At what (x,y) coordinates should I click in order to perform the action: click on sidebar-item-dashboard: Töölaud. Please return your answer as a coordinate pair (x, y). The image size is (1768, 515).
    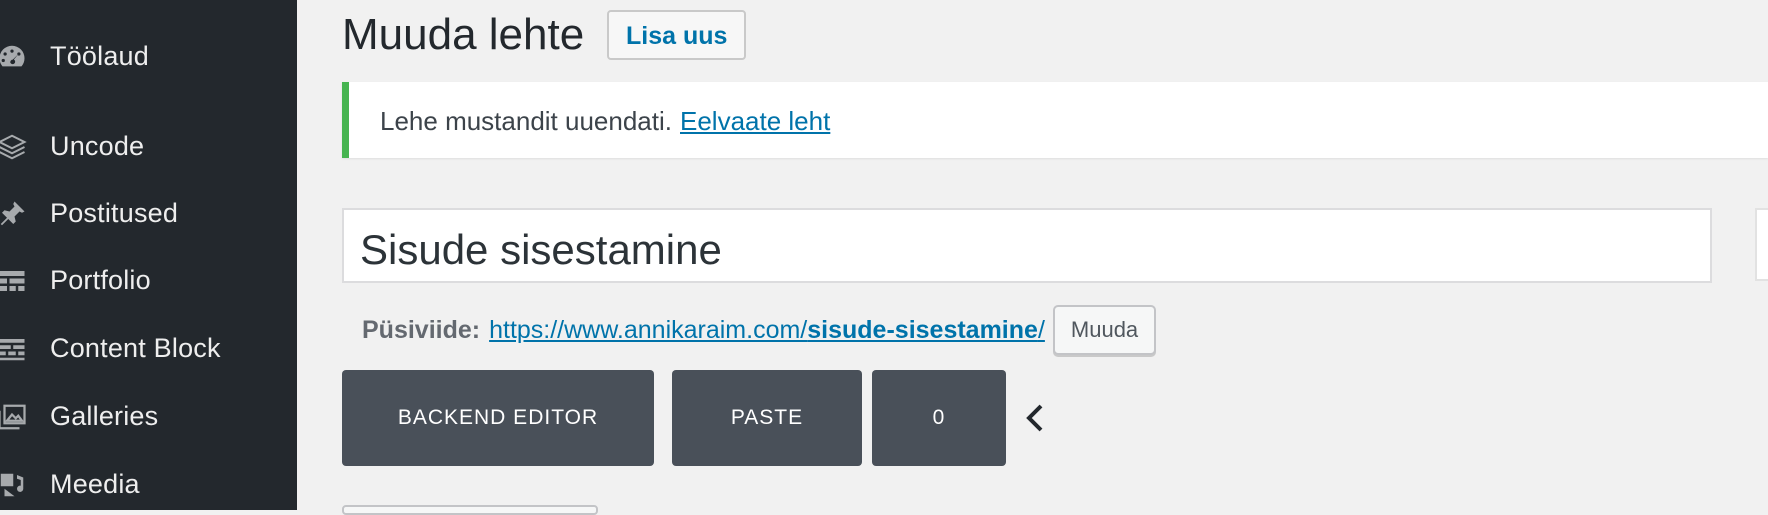
    Looking at the image, I should click on (148, 56).